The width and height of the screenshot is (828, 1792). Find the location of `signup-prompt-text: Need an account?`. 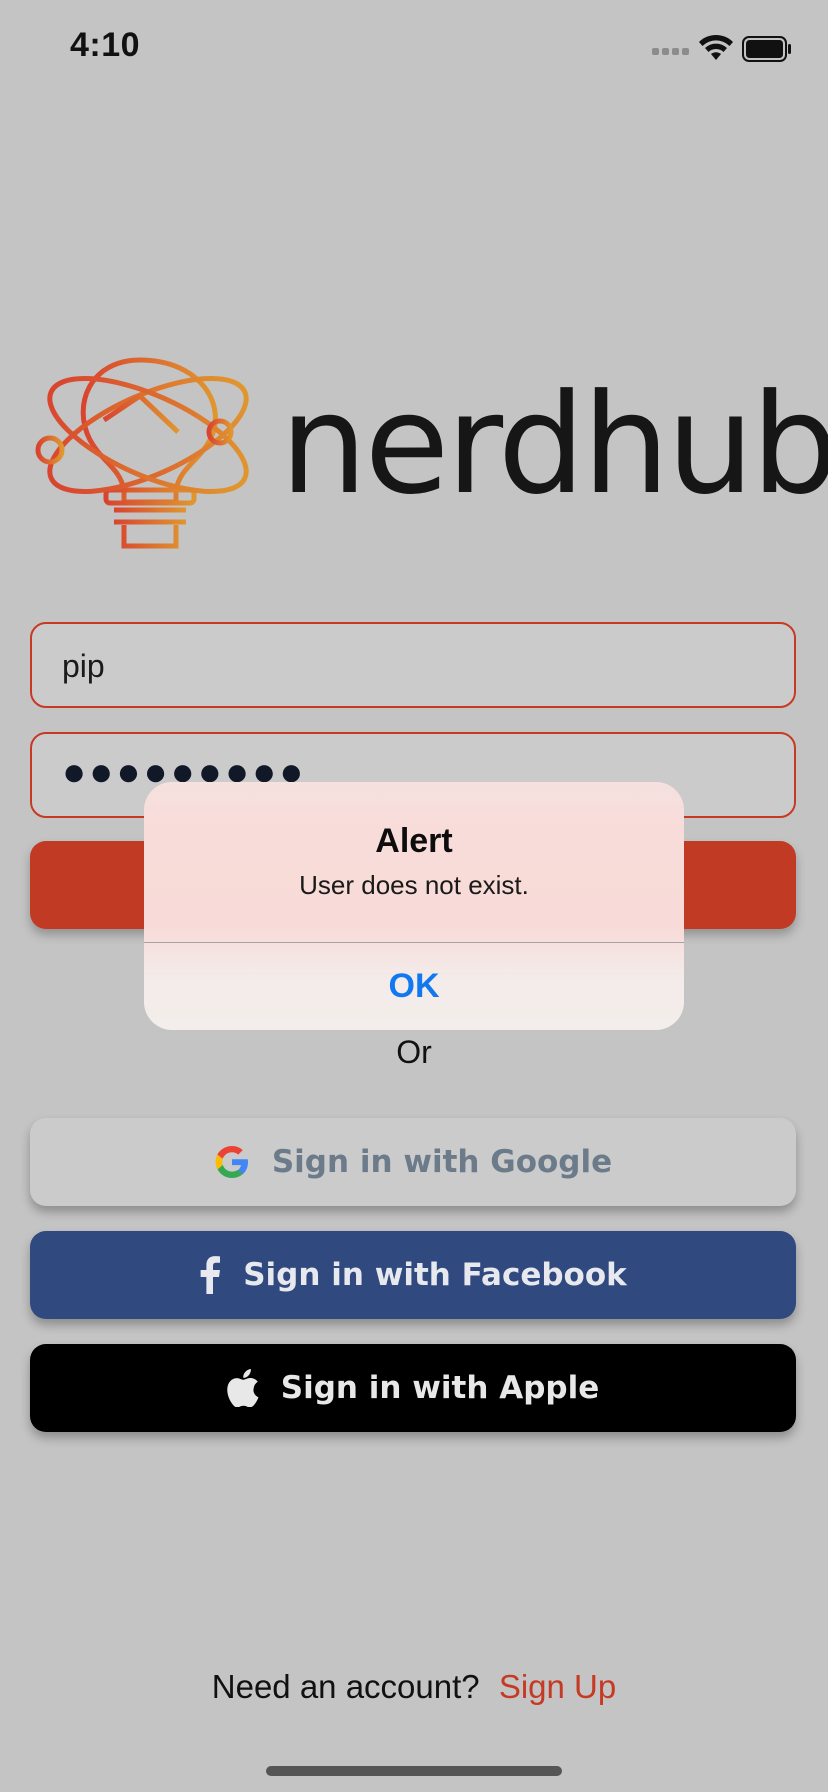

signup-prompt-text: Need an account? is located at coordinates (345, 1686).